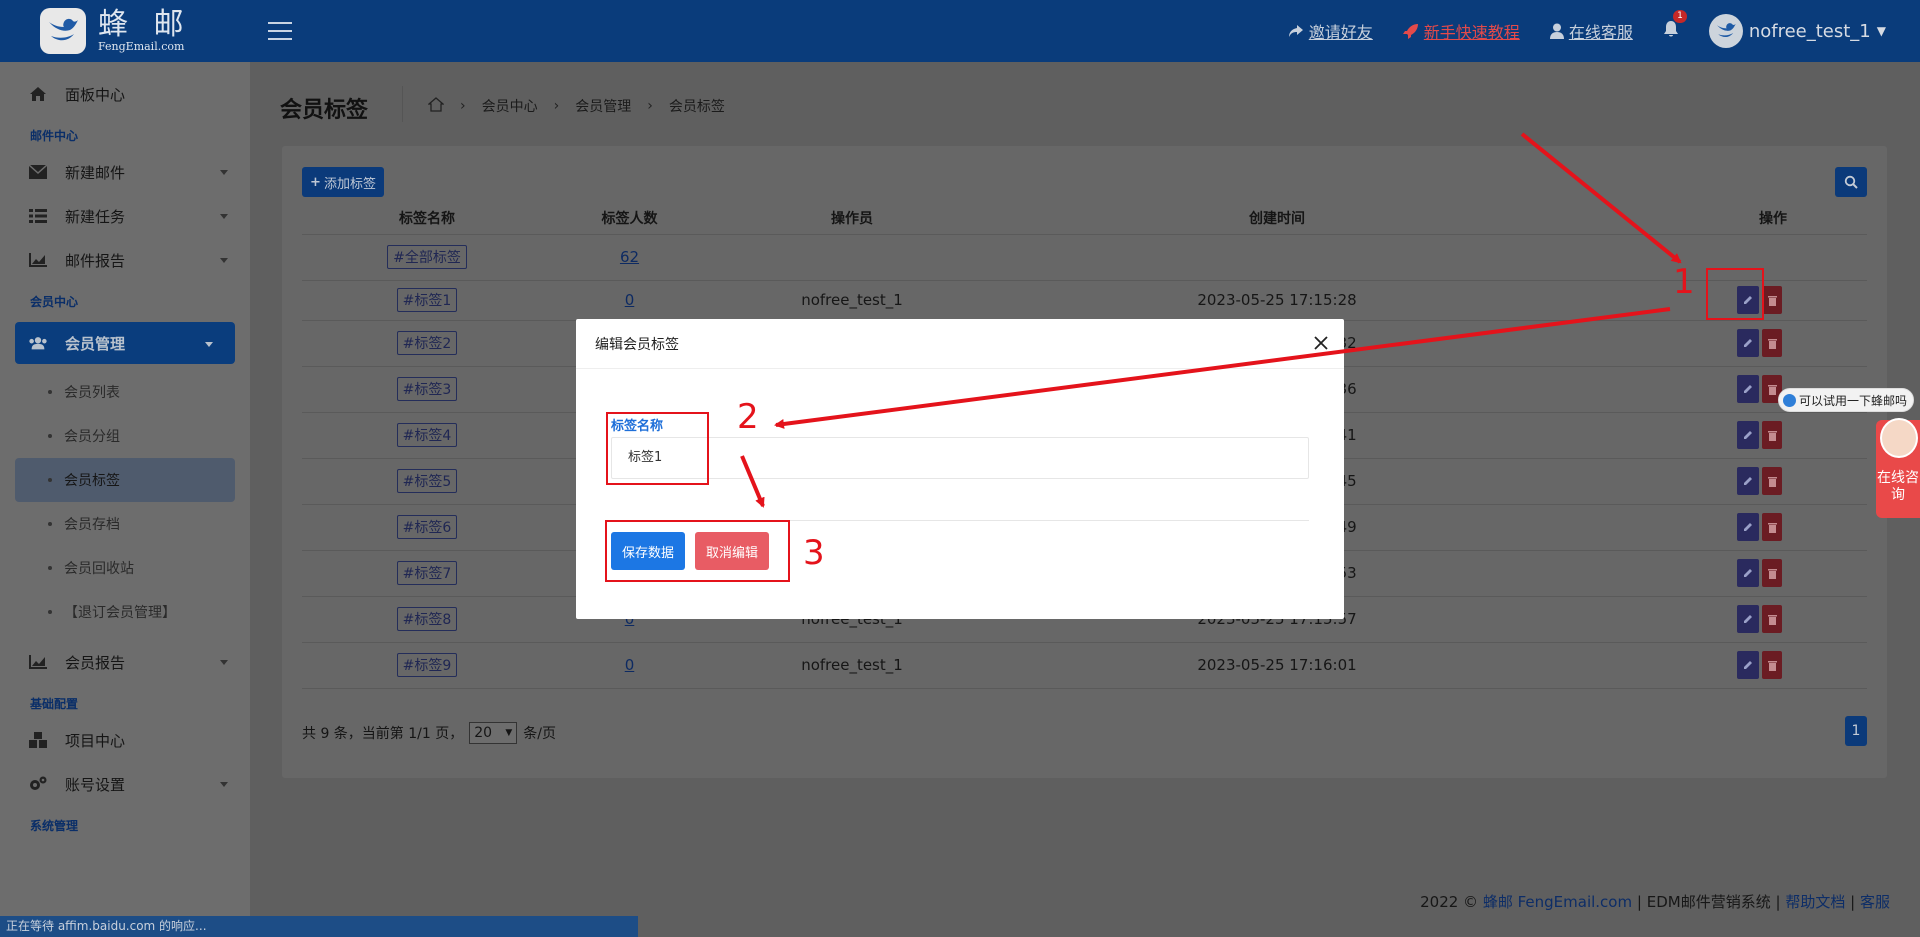 Image resolution: width=1920 pixels, height=937 pixels. What do you see at coordinates (603, 106) in the screenshot?
I see `breadcrumb-item: 会员管理` at bounding box center [603, 106].